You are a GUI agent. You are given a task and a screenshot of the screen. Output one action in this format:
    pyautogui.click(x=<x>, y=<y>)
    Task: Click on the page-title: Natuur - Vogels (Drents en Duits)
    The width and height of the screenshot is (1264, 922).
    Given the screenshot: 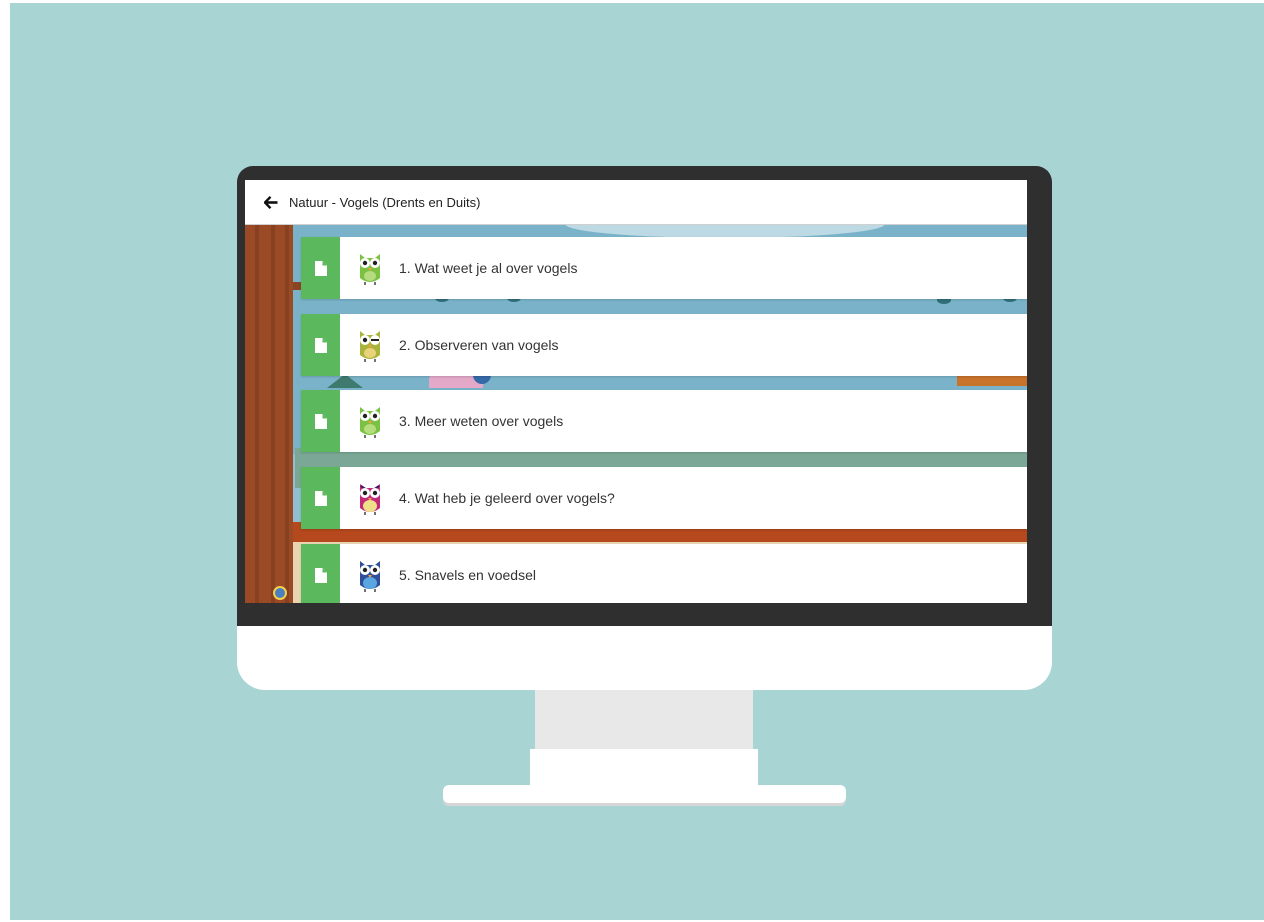 What is the action you would take?
    pyautogui.click(x=385, y=202)
    